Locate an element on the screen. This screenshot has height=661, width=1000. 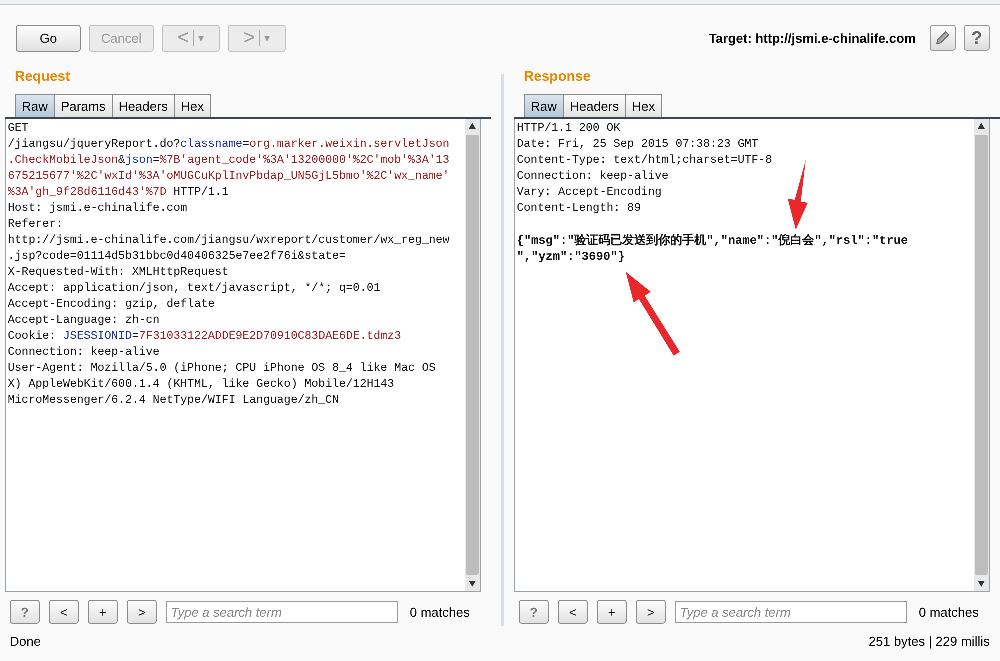
code-line: Content-Length: 89 is located at coordinates (579, 208).